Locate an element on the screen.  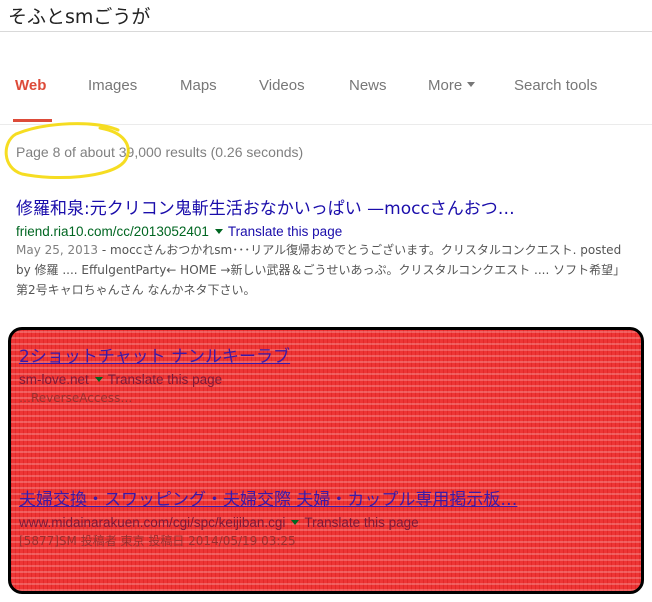
result-title-link: 2ショットチャット ナンルキーラブ is located at coordinates (330, 354).